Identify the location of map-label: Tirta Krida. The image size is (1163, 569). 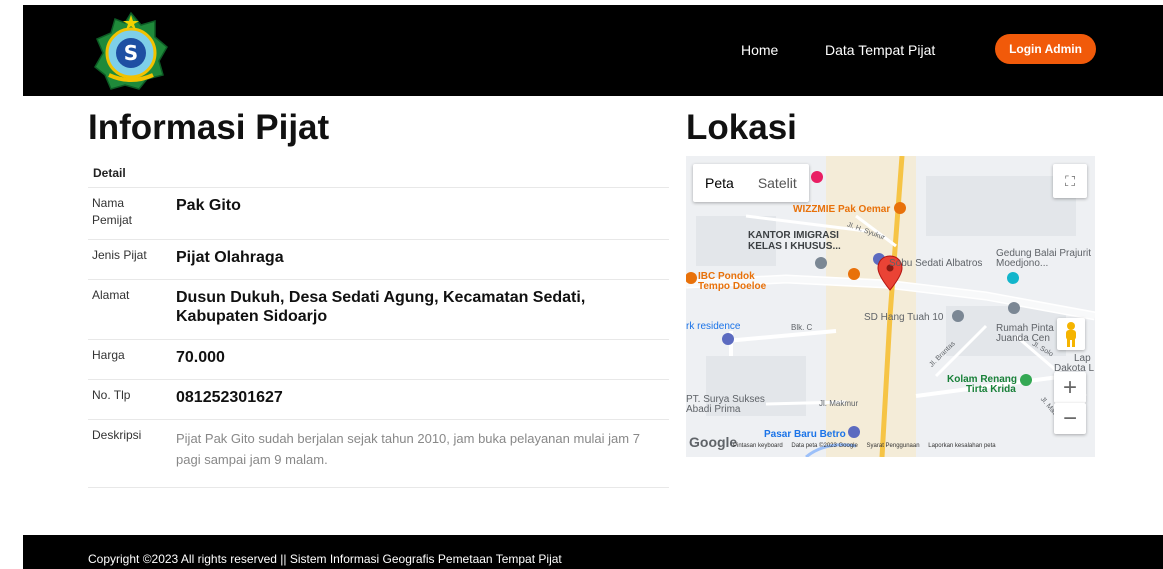
(991, 389).